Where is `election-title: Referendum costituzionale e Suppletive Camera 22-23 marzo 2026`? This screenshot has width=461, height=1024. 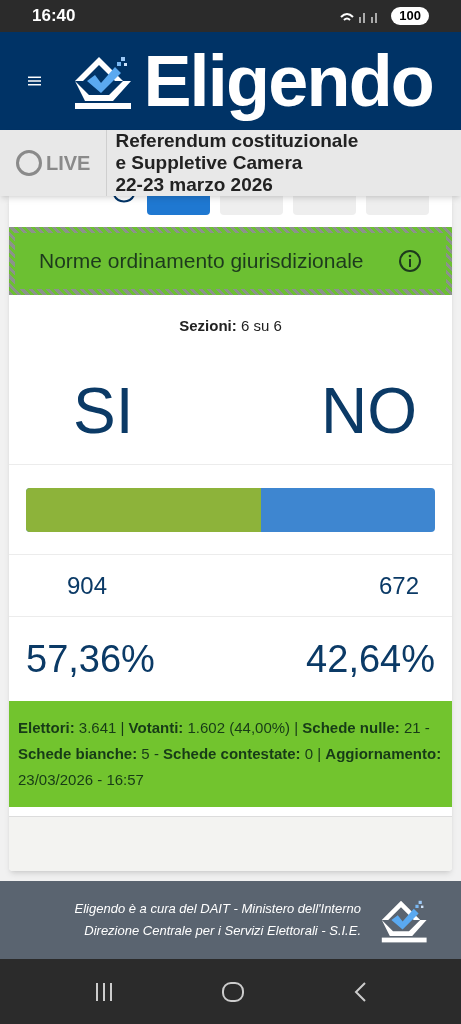 election-title: Referendum costituzionale e Suppletive Camera 22-23 marzo 2026 is located at coordinates (236, 163).